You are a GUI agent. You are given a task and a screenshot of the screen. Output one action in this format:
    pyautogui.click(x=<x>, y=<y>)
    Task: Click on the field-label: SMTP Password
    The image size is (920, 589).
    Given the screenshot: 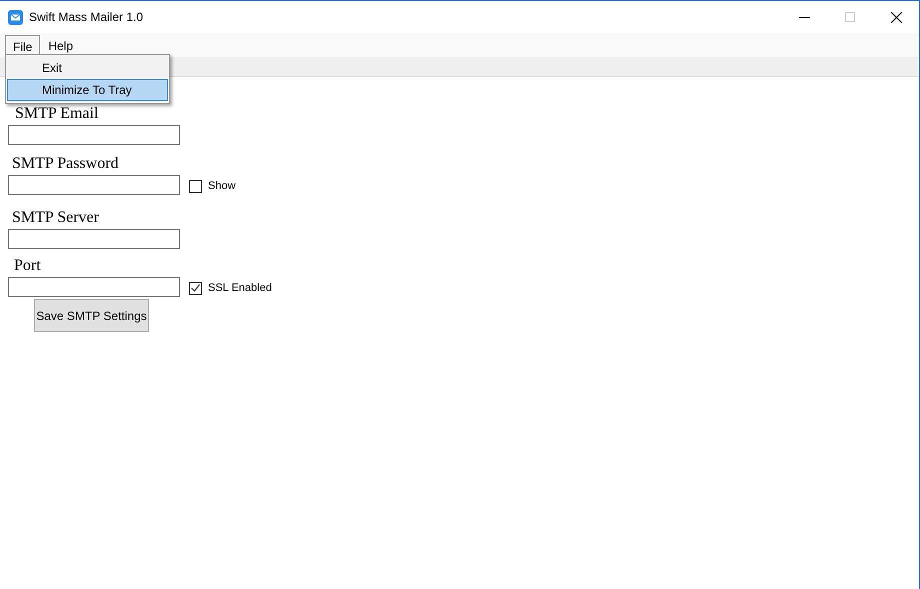 What is the action you would take?
    pyautogui.click(x=65, y=164)
    